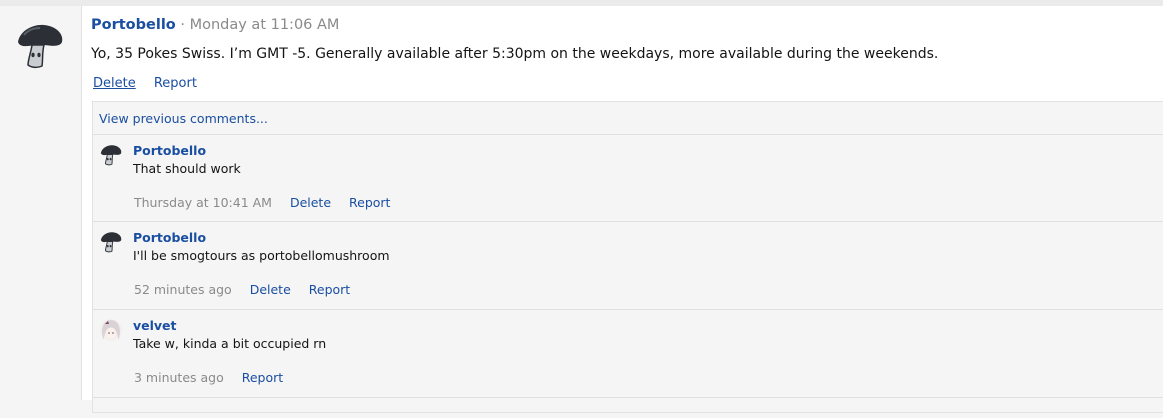  What do you see at coordinates (175, 83) in the screenshot?
I see `post-report-link: Report` at bounding box center [175, 83].